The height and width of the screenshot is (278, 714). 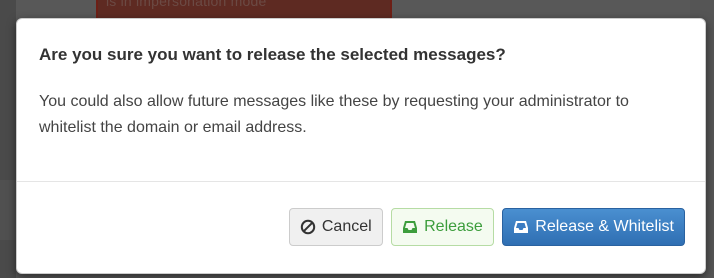 What do you see at coordinates (308, 227) in the screenshot?
I see `ban-icon` at bounding box center [308, 227].